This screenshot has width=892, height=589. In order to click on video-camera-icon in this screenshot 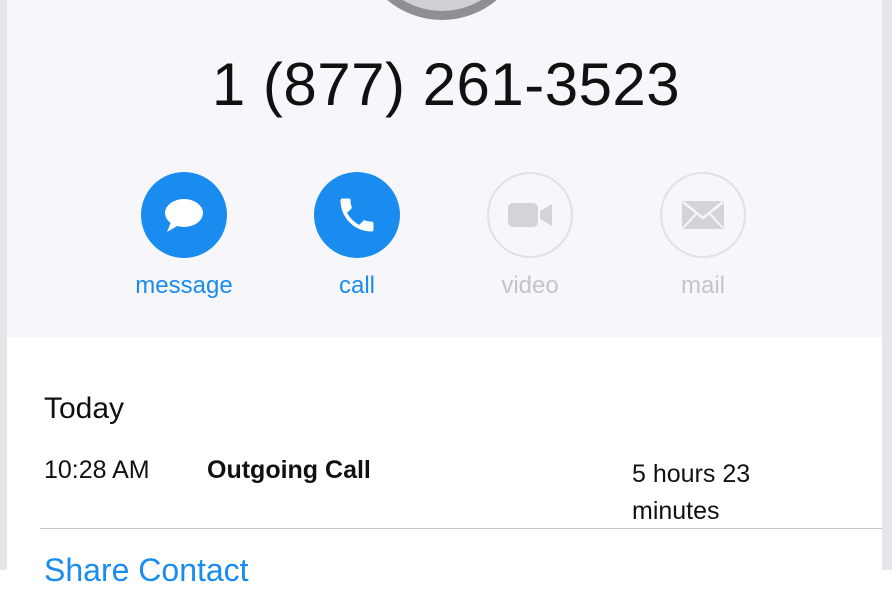, I will do `click(530, 215)`.